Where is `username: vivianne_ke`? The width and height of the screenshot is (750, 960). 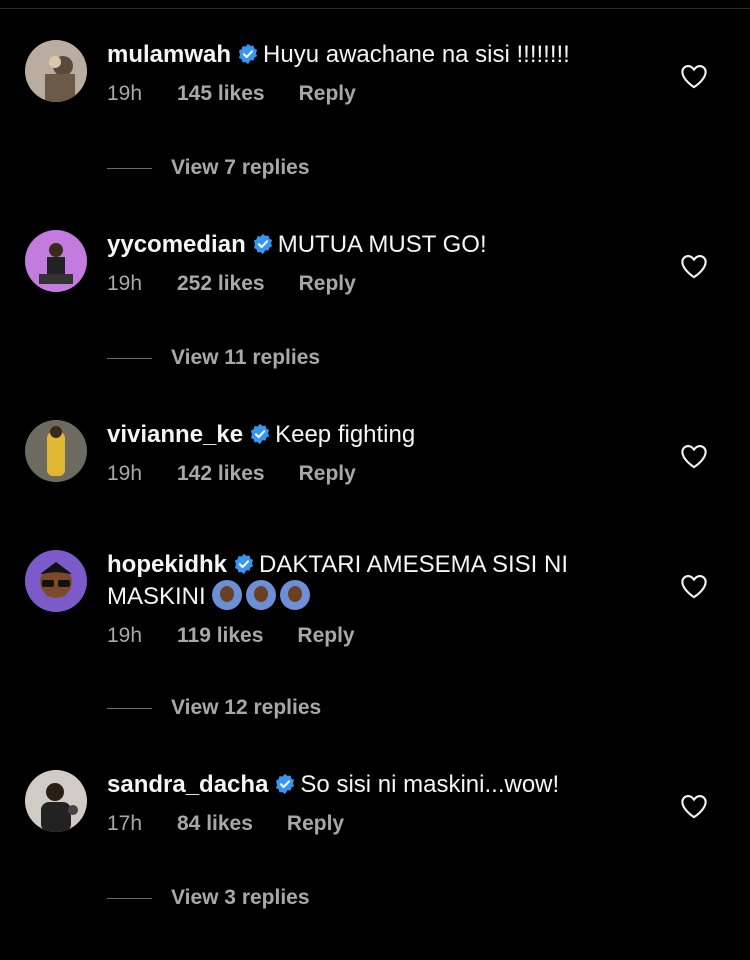 username: vivianne_ke is located at coordinates (175, 434).